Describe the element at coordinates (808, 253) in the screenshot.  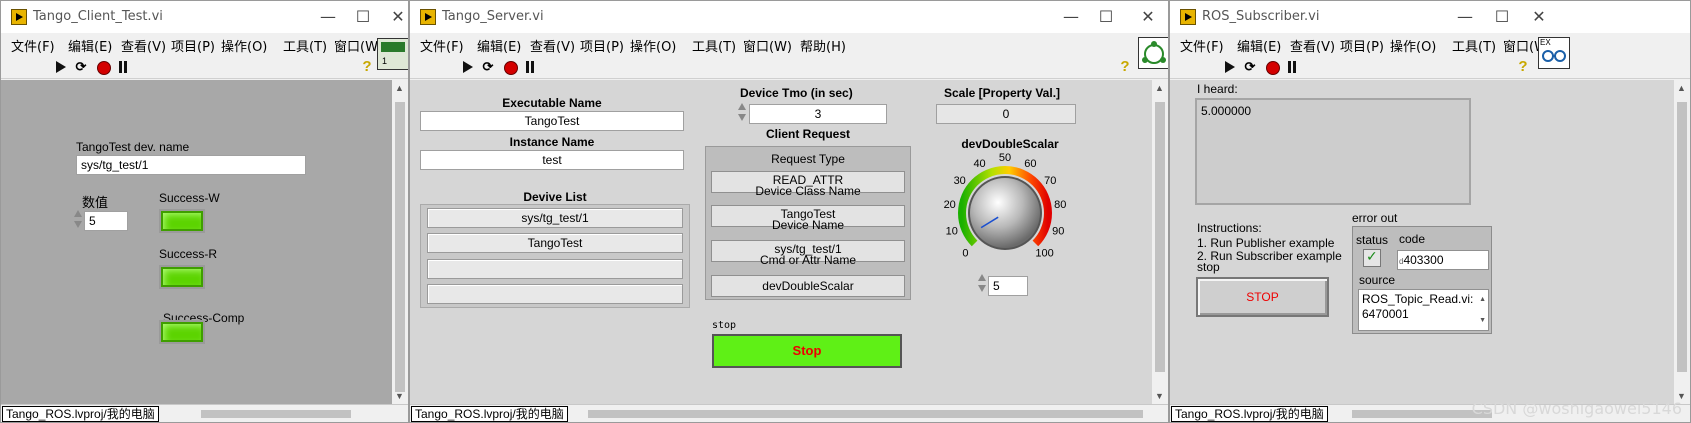
I see `device-name-cell: sys/tg_test/1 Cmd or Attr Name` at that location.